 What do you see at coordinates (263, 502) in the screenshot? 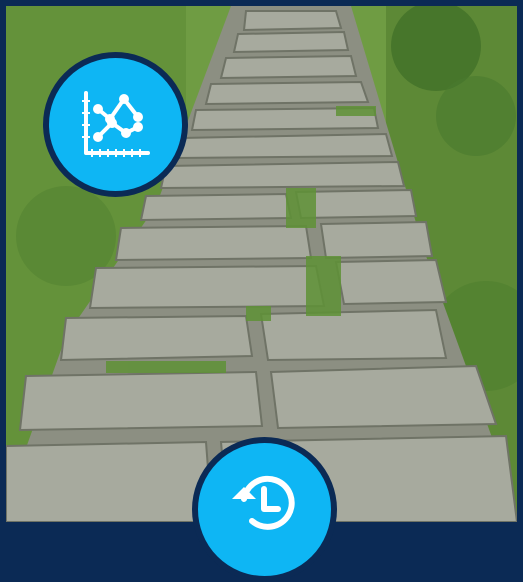
I see `history-icon` at bounding box center [263, 502].